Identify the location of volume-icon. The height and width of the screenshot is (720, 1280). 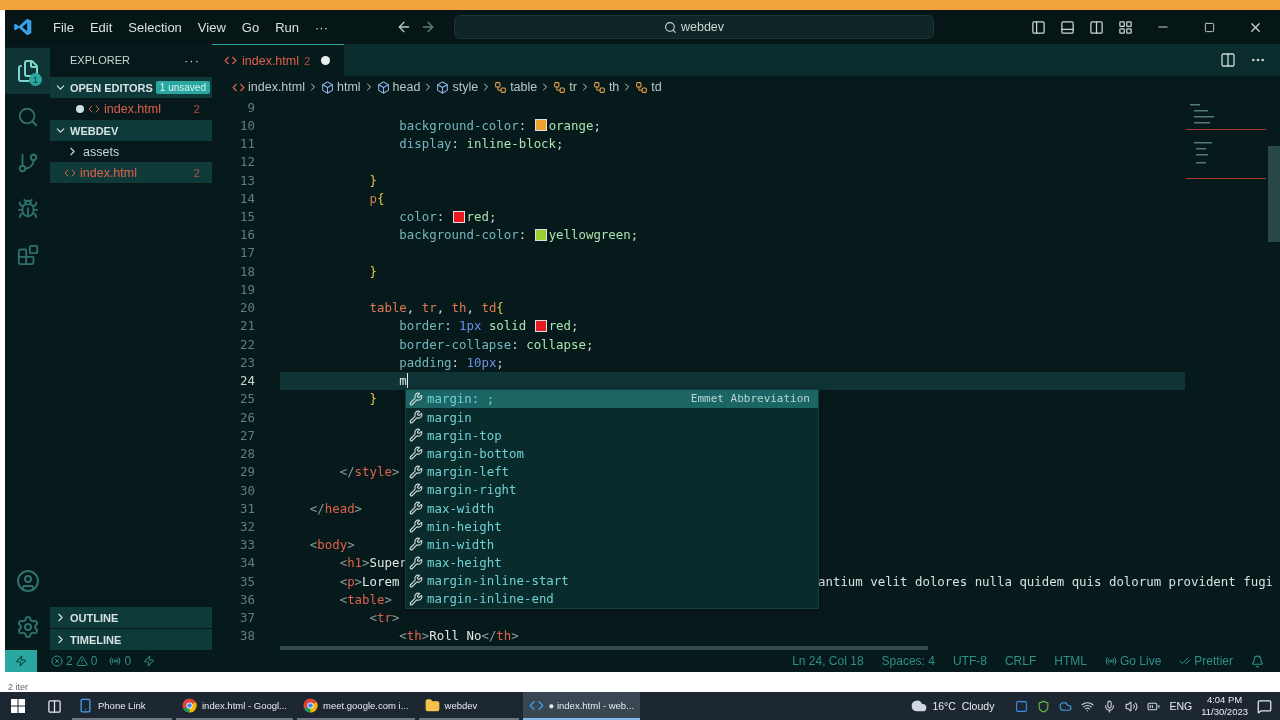
(1132, 706).